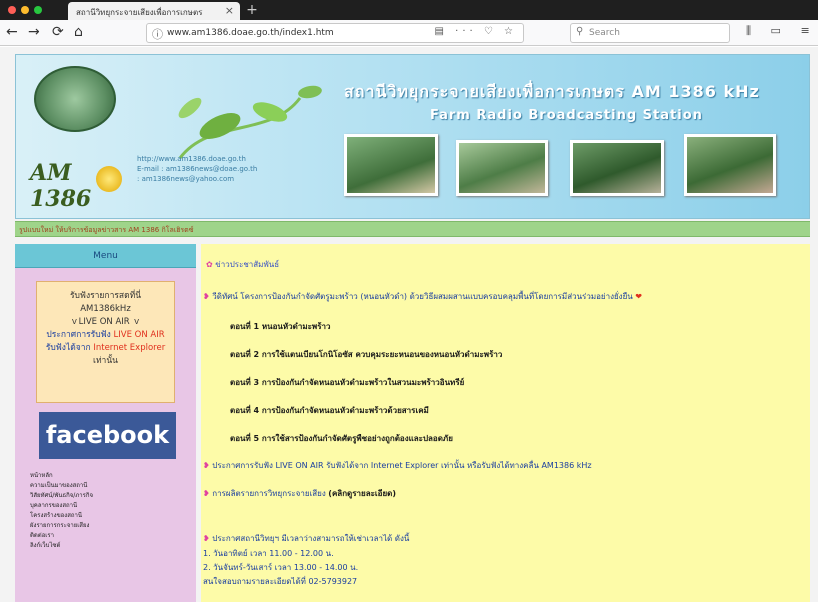 This screenshot has height=602, width=818. I want to click on sidebar-link-staff: บุคลากรของสถานี, so click(105, 506).